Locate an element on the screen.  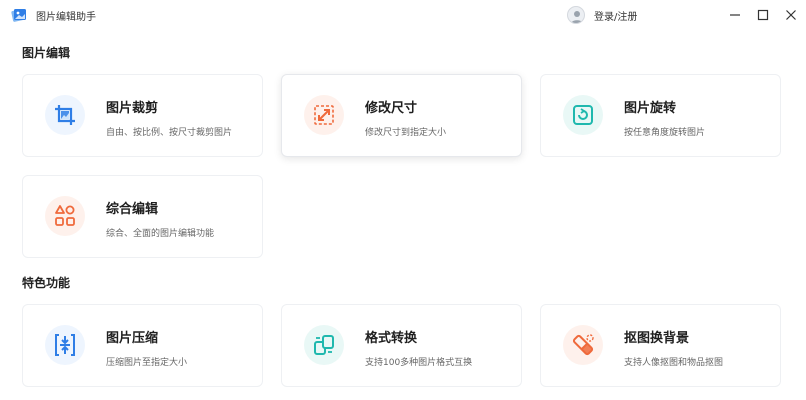
close-button is located at coordinates (791, 15).